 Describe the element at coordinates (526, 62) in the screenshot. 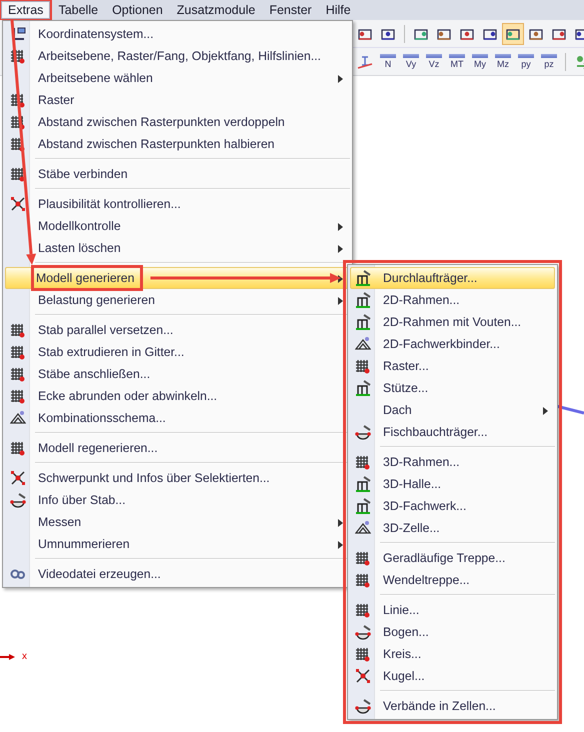

I see `result-button: py` at that location.